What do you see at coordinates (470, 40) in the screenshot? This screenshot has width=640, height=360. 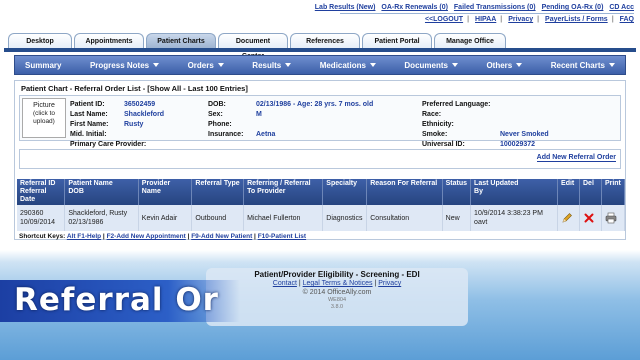 I see `tab-manage-office: Manage Office` at bounding box center [470, 40].